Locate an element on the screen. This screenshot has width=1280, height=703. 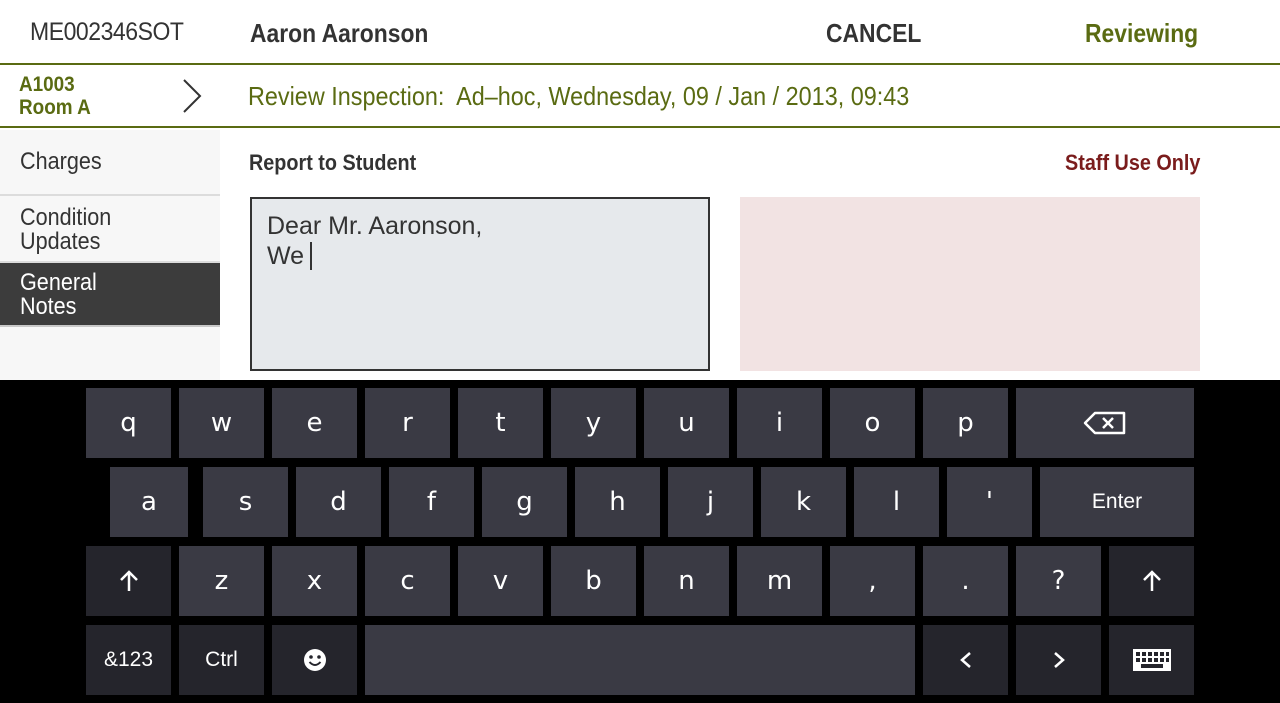
key-g: g is located at coordinates (524, 502).